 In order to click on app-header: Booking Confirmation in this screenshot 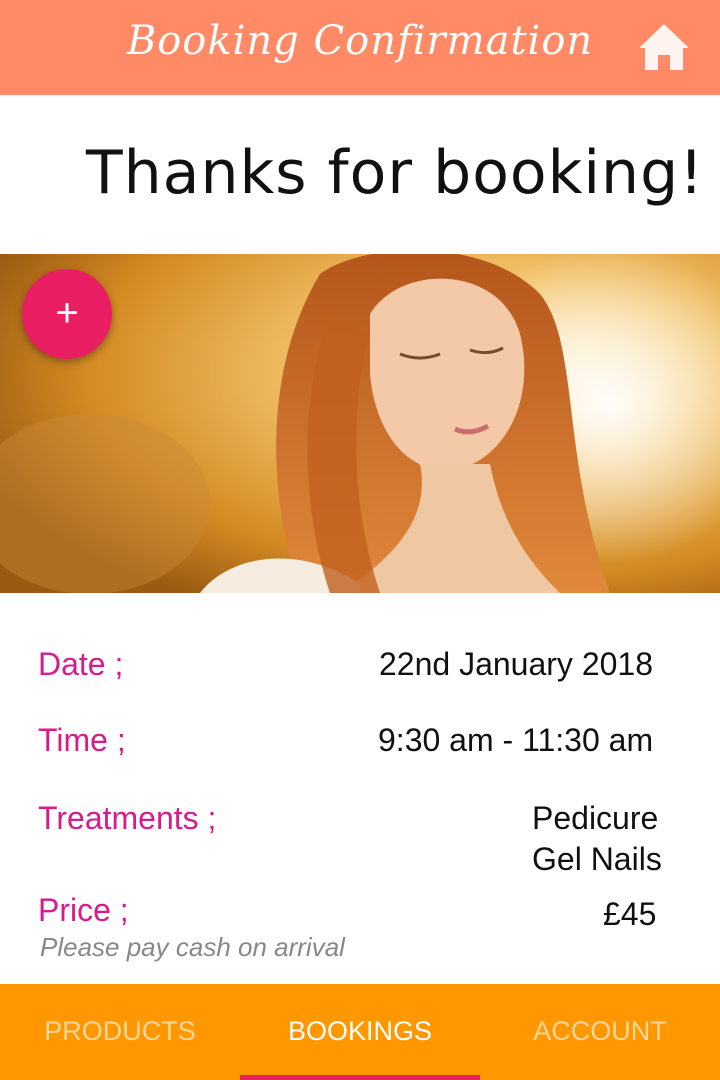, I will do `click(360, 47)`.